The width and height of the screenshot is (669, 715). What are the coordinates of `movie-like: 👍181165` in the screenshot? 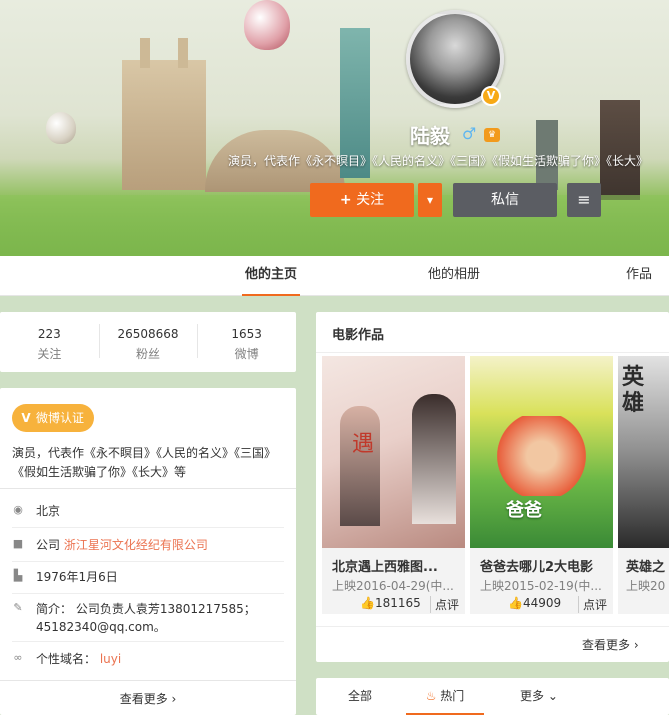 It's located at (390, 603).